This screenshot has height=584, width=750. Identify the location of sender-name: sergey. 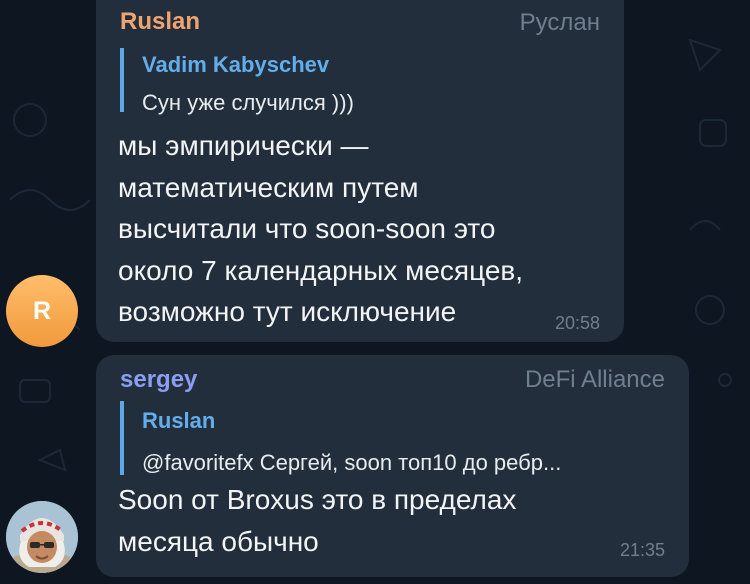
(158, 380).